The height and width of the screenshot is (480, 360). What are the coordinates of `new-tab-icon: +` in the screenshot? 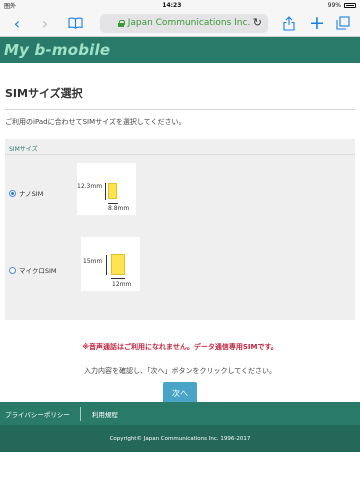 It's located at (317, 23).